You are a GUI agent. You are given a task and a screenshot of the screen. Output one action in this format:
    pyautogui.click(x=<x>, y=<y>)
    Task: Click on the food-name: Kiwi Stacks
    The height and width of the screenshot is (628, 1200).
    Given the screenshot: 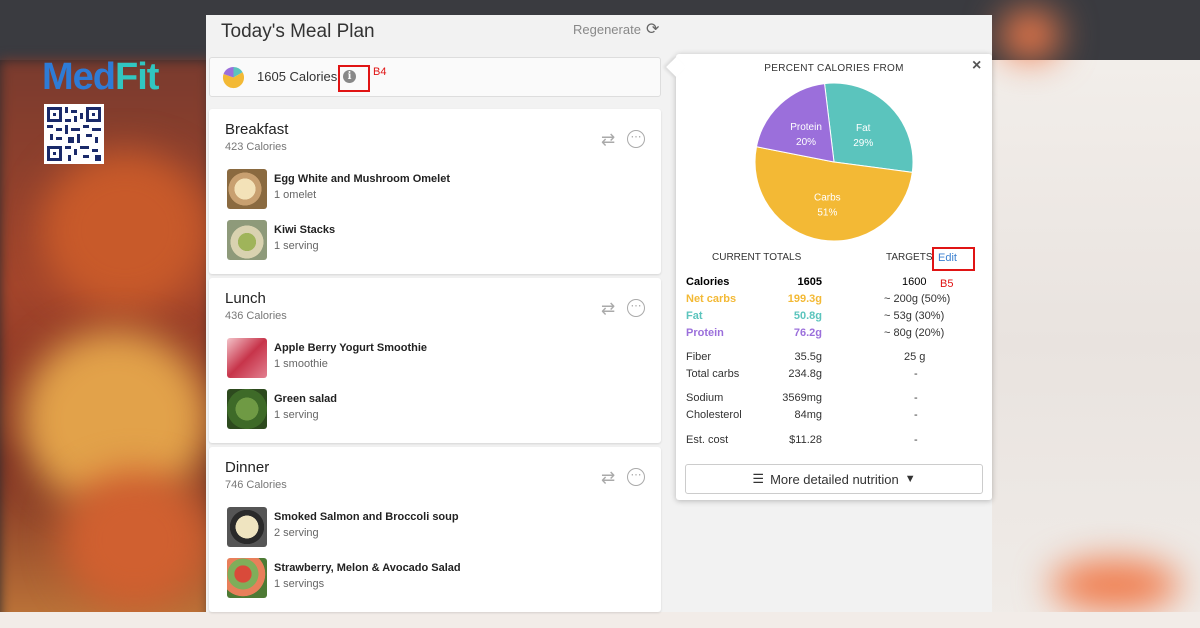 What is the action you would take?
    pyautogui.click(x=305, y=230)
    